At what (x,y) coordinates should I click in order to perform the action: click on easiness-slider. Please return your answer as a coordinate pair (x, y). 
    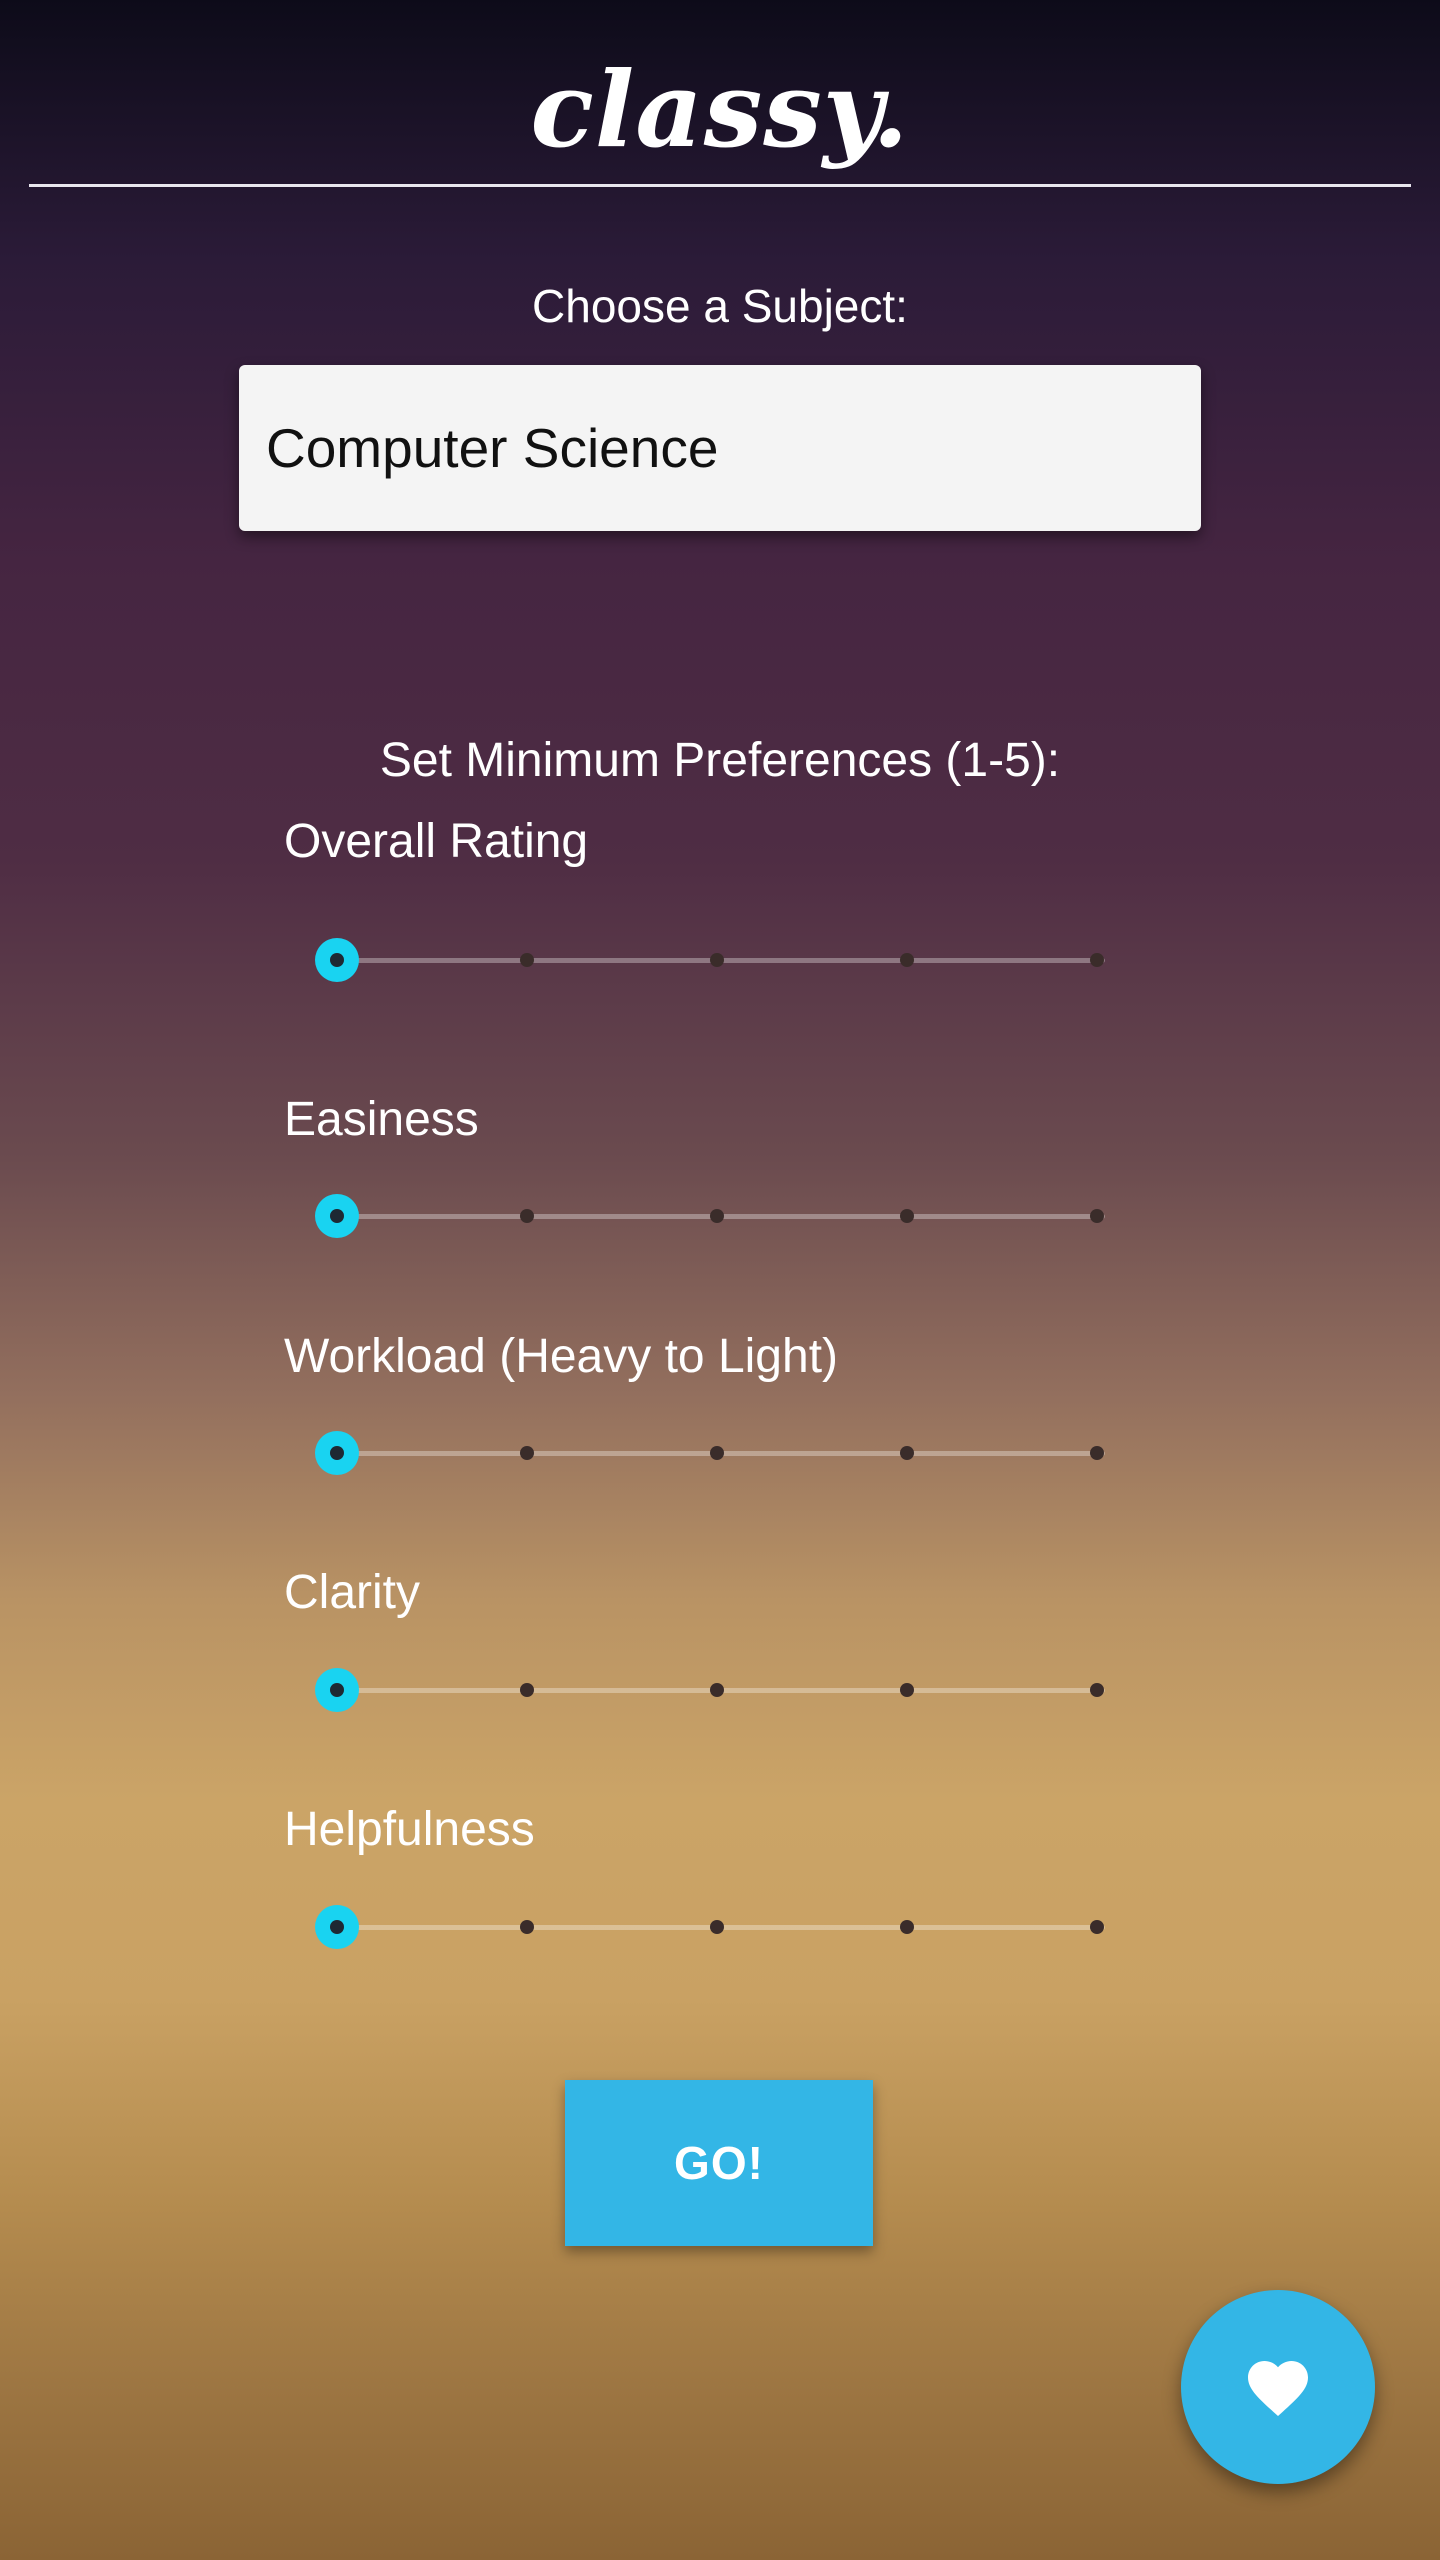
    Looking at the image, I should click on (710, 1216).